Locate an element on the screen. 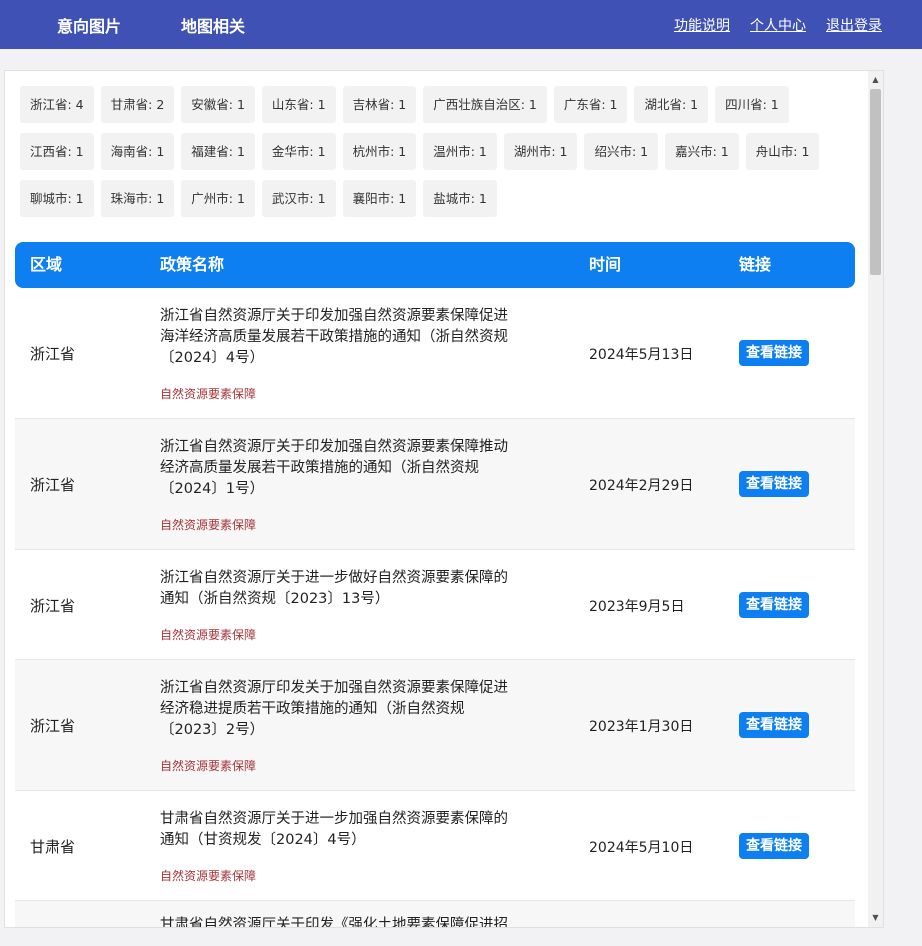  scroll-up-icon: ▲ is located at coordinates (875, 80).